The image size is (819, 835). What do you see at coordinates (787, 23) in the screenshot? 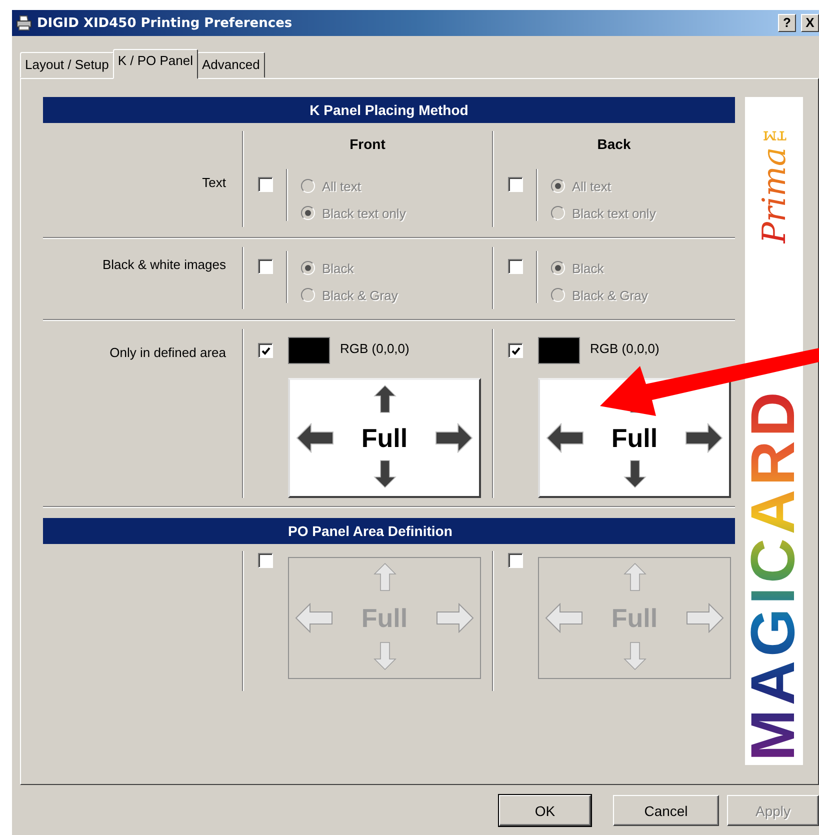
I see `help-button: ?` at bounding box center [787, 23].